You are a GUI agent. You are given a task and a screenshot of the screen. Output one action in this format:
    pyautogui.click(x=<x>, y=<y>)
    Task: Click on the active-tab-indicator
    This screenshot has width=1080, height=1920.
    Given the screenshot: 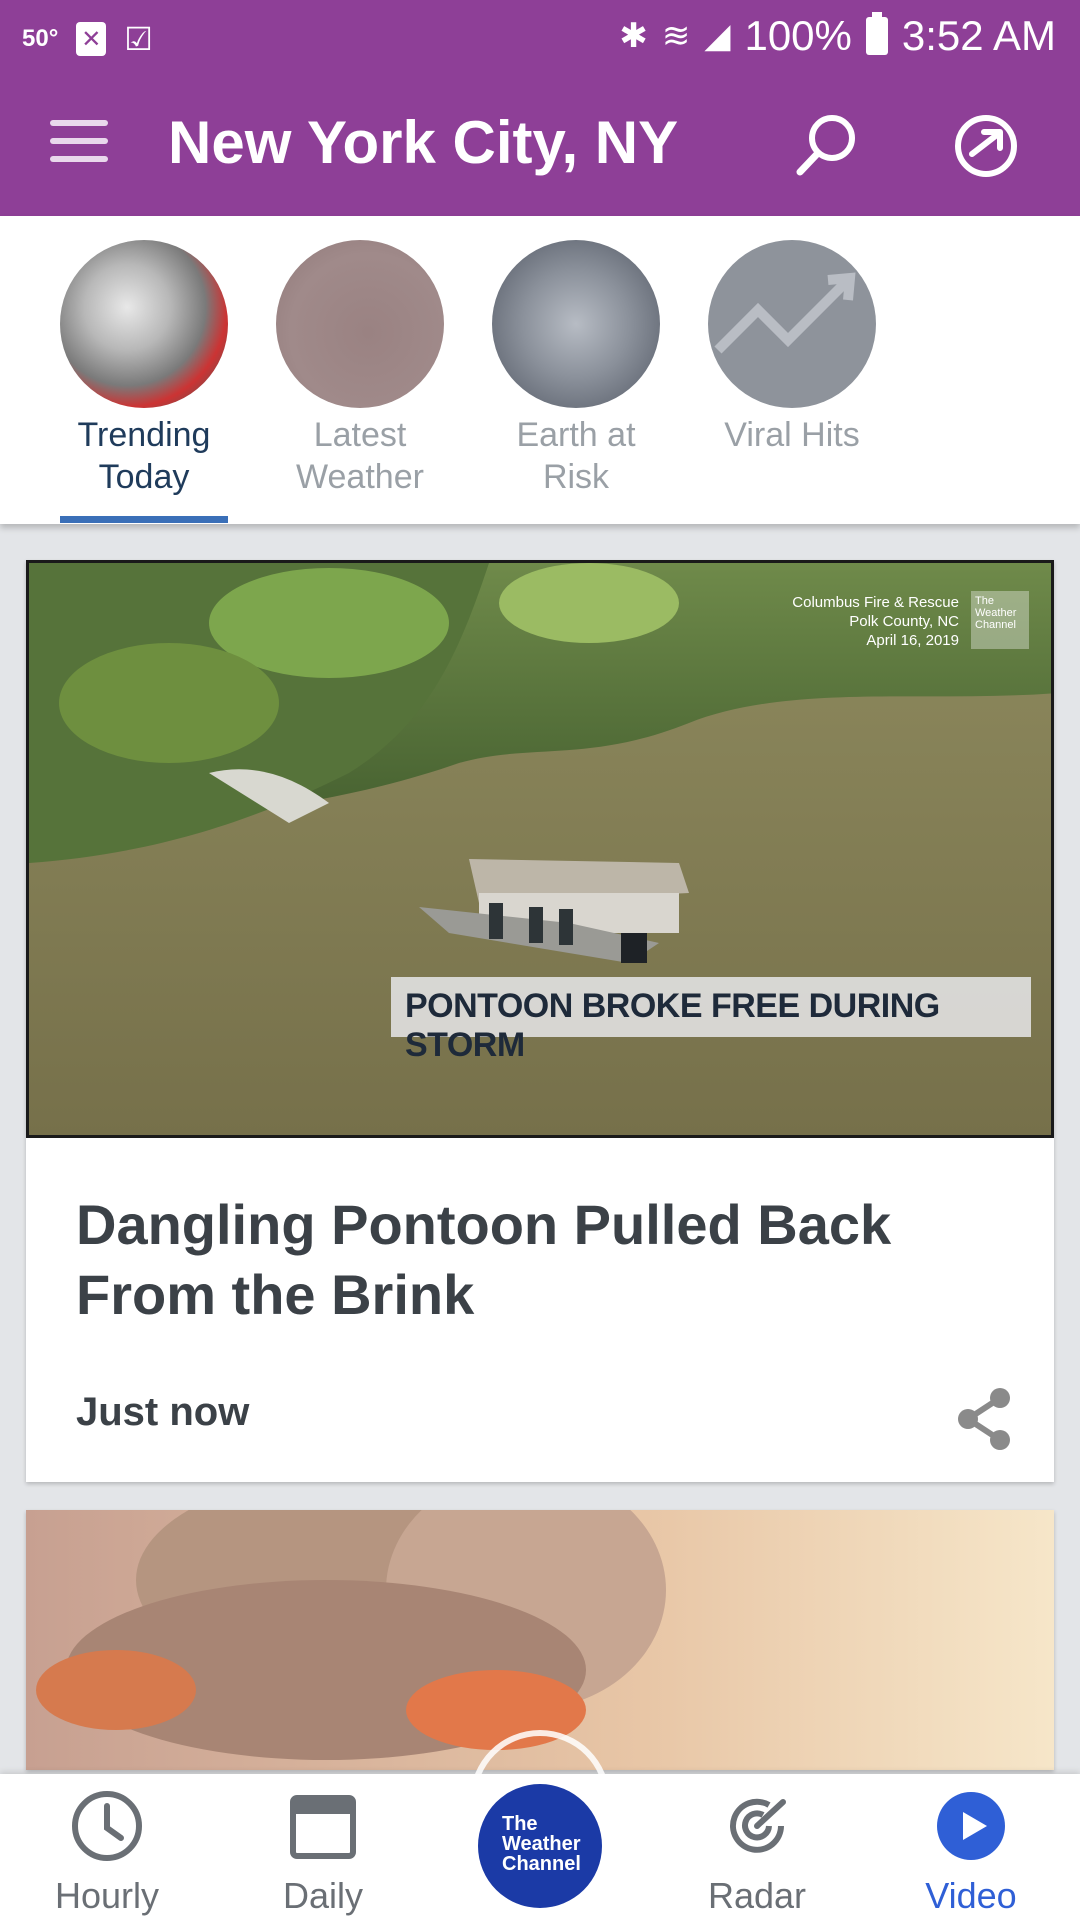 What is the action you would take?
    pyautogui.click(x=144, y=519)
    